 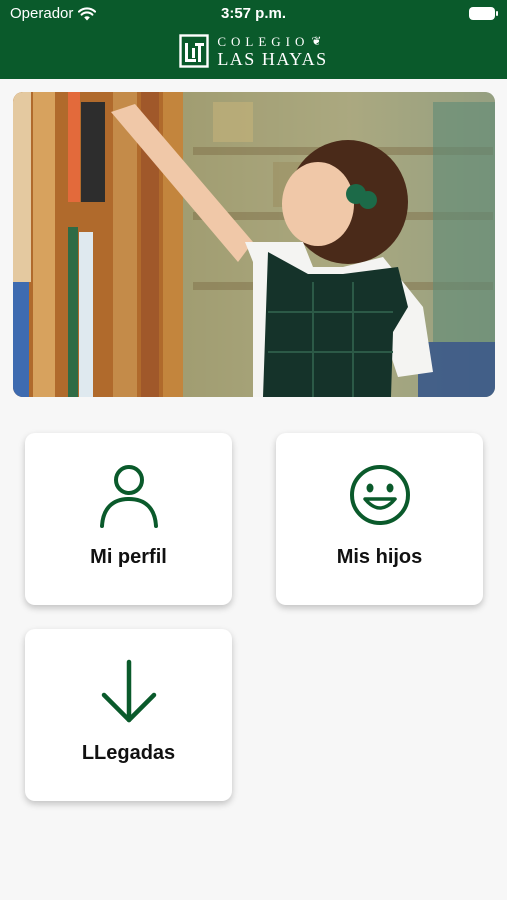 I want to click on smiley-icon, so click(x=379, y=495).